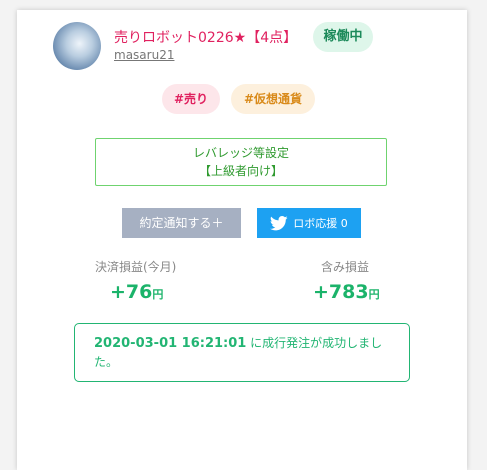  What do you see at coordinates (240, 38) in the screenshot?
I see `star-icon: ★` at bounding box center [240, 38].